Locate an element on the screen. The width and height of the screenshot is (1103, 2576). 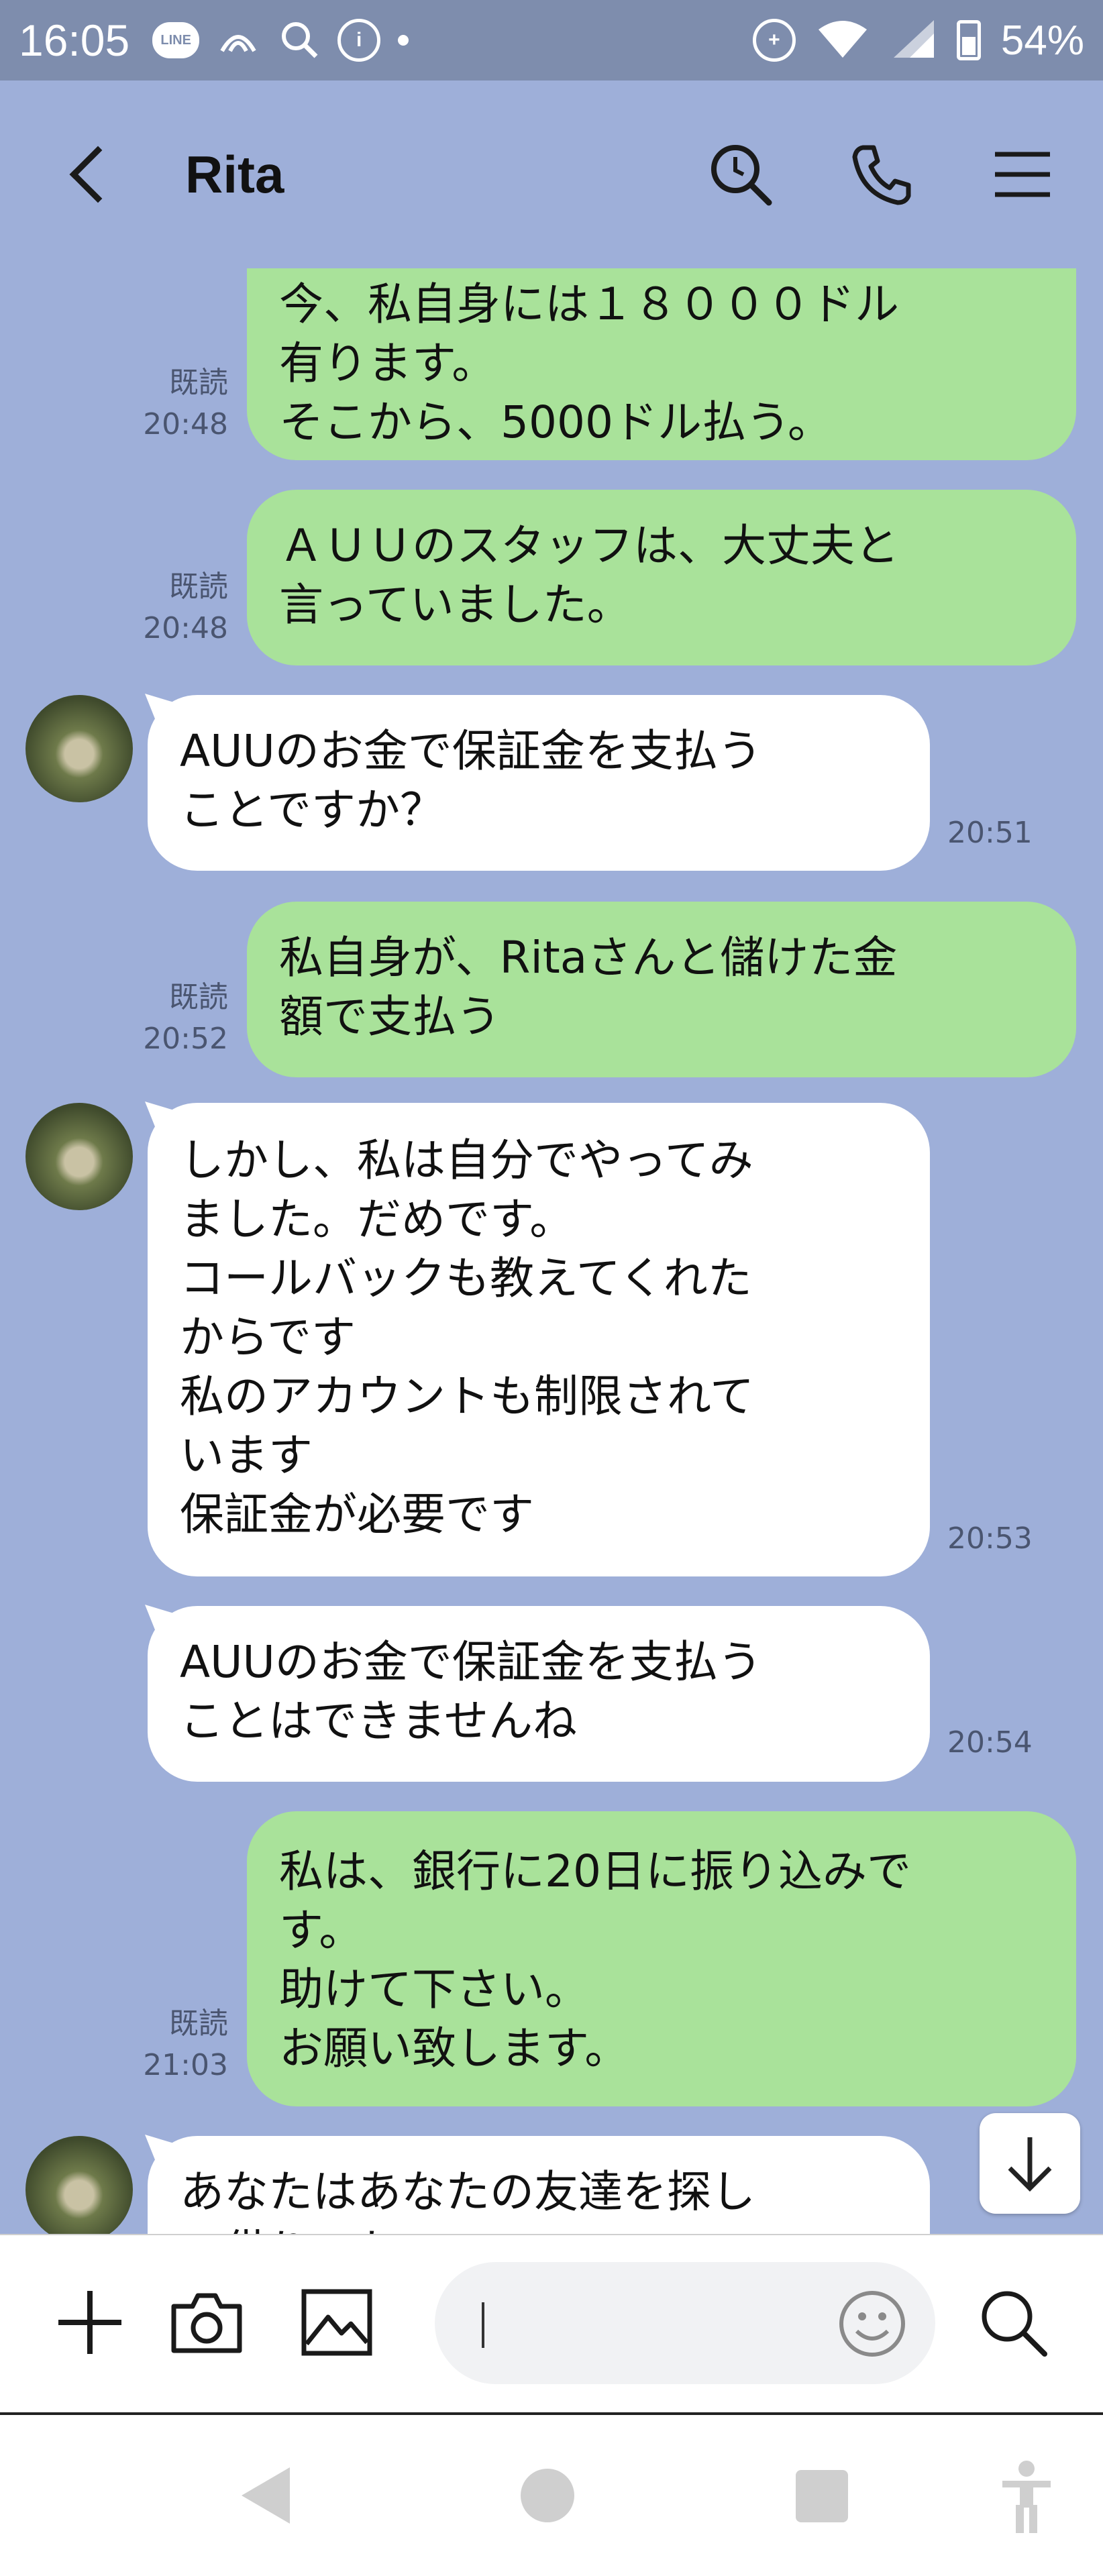
add-button is located at coordinates (90, 2322).